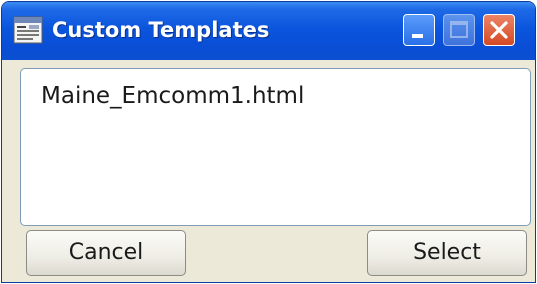  What do you see at coordinates (419, 30) in the screenshot?
I see `minimize-button` at bounding box center [419, 30].